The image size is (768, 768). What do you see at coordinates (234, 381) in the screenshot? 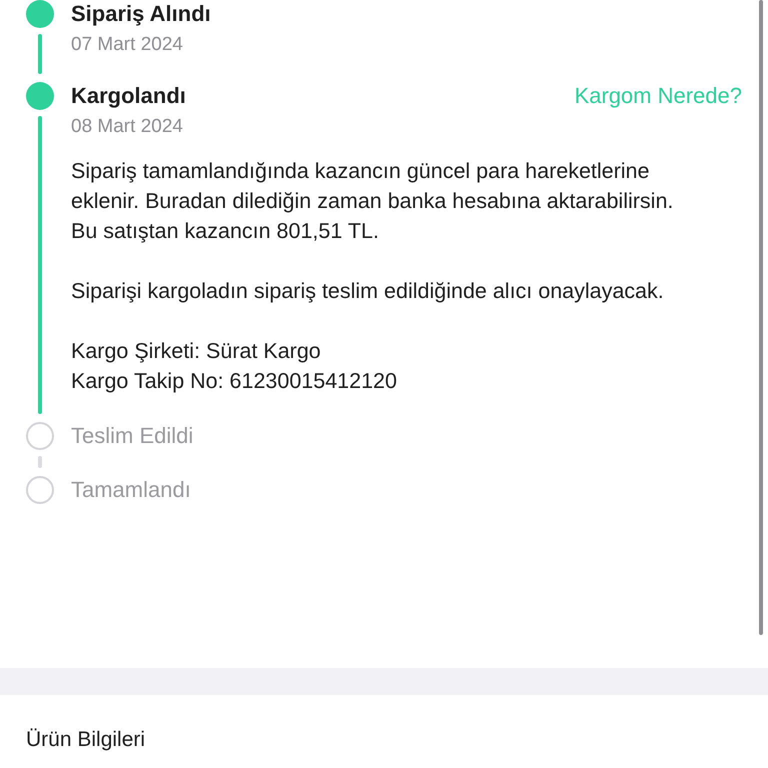
I see `step-description: Kargo Takip No: 61230015412120` at bounding box center [234, 381].